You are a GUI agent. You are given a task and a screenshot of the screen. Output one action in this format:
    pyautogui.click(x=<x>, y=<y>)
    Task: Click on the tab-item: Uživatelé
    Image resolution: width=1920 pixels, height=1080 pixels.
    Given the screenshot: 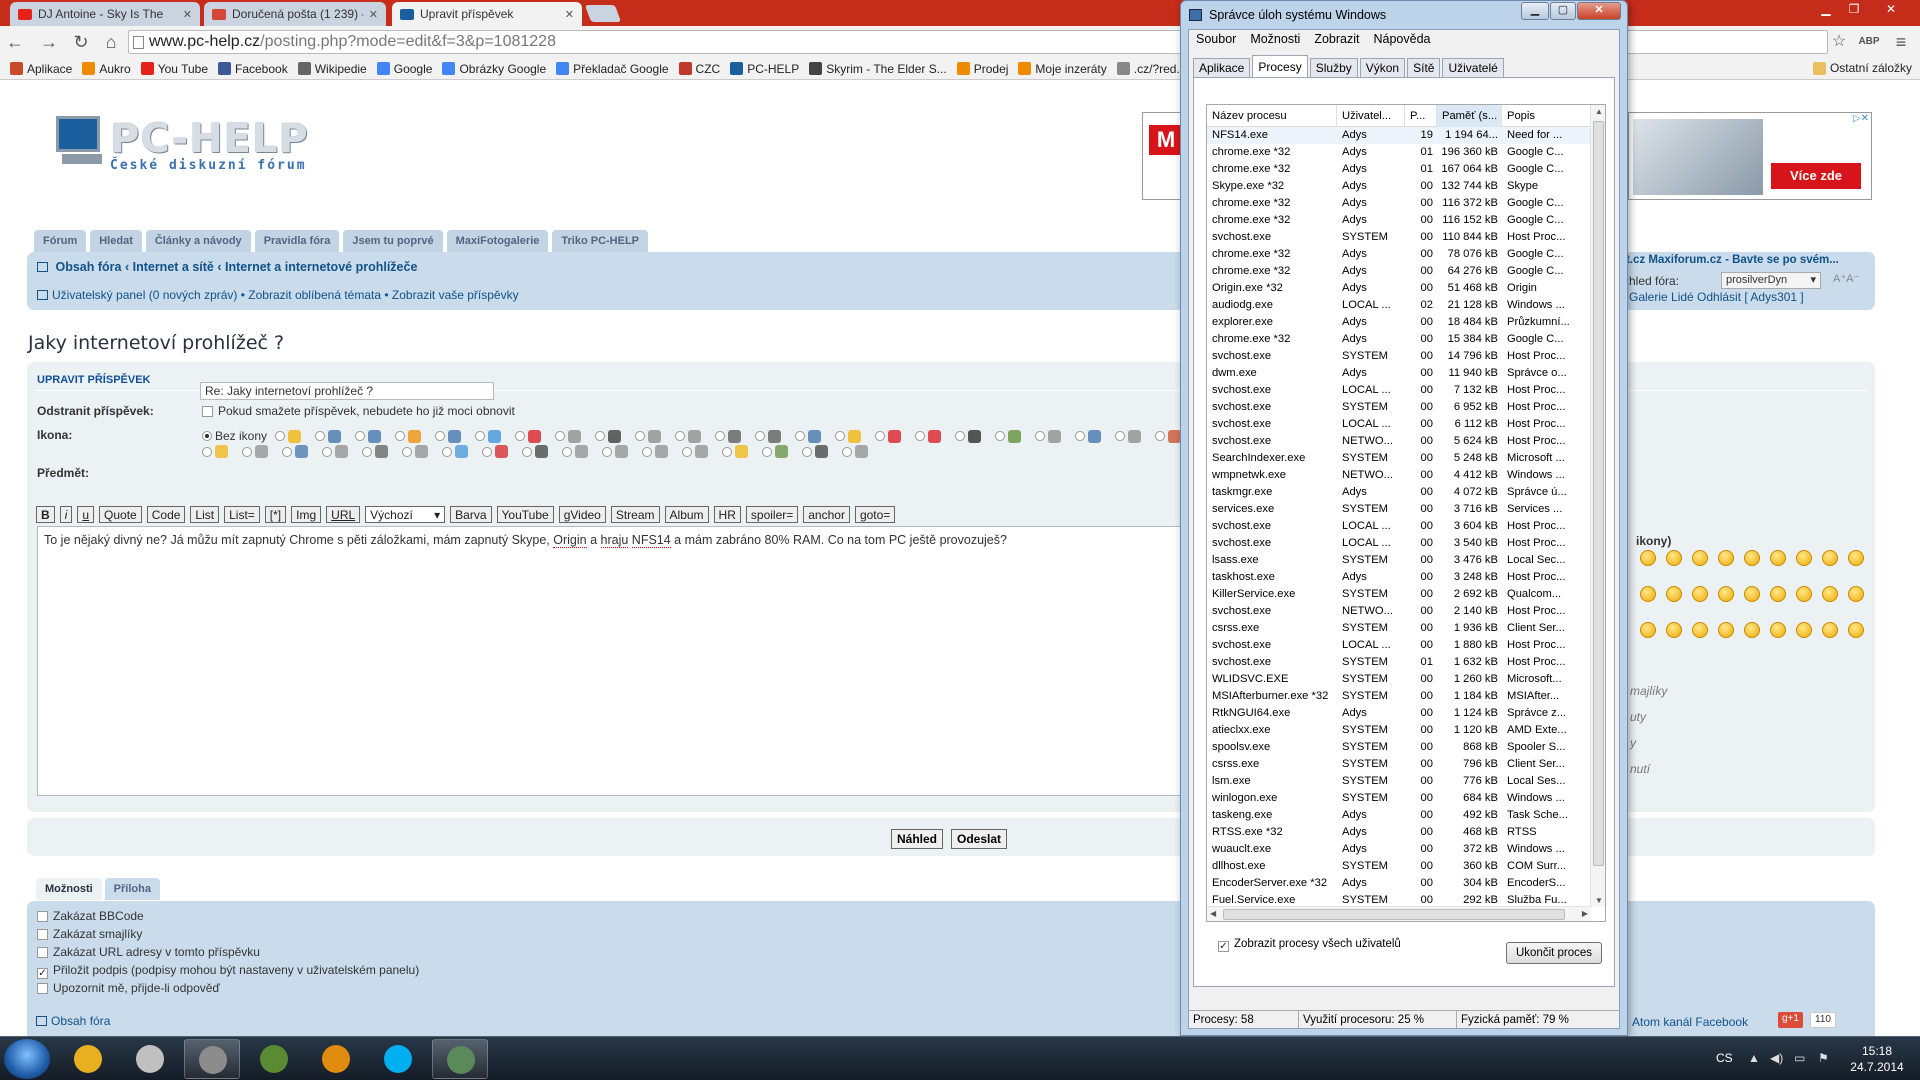 What is the action you would take?
    pyautogui.click(x=1473, y=67)
    